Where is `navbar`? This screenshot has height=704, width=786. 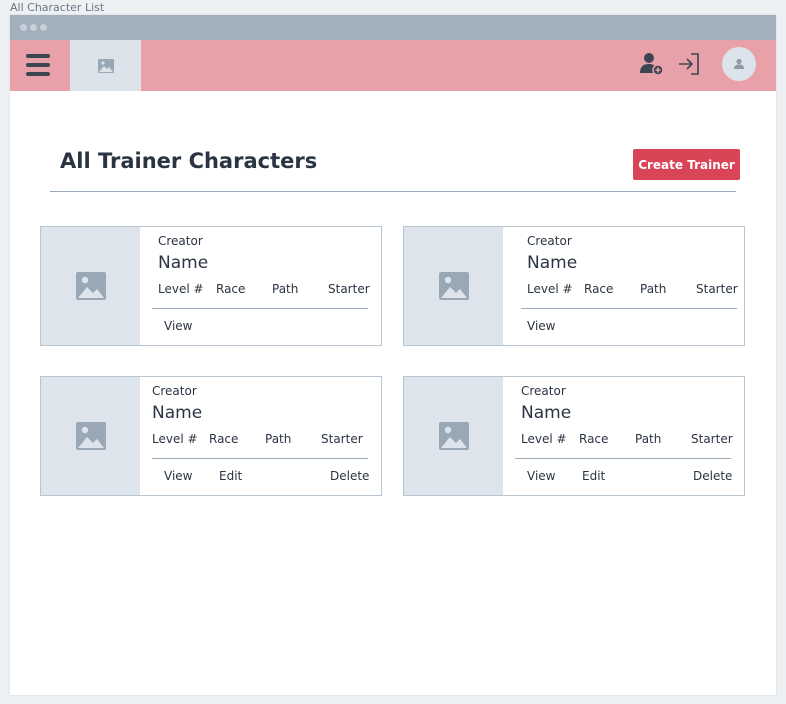 navbar is located at coordinates (393, 65).